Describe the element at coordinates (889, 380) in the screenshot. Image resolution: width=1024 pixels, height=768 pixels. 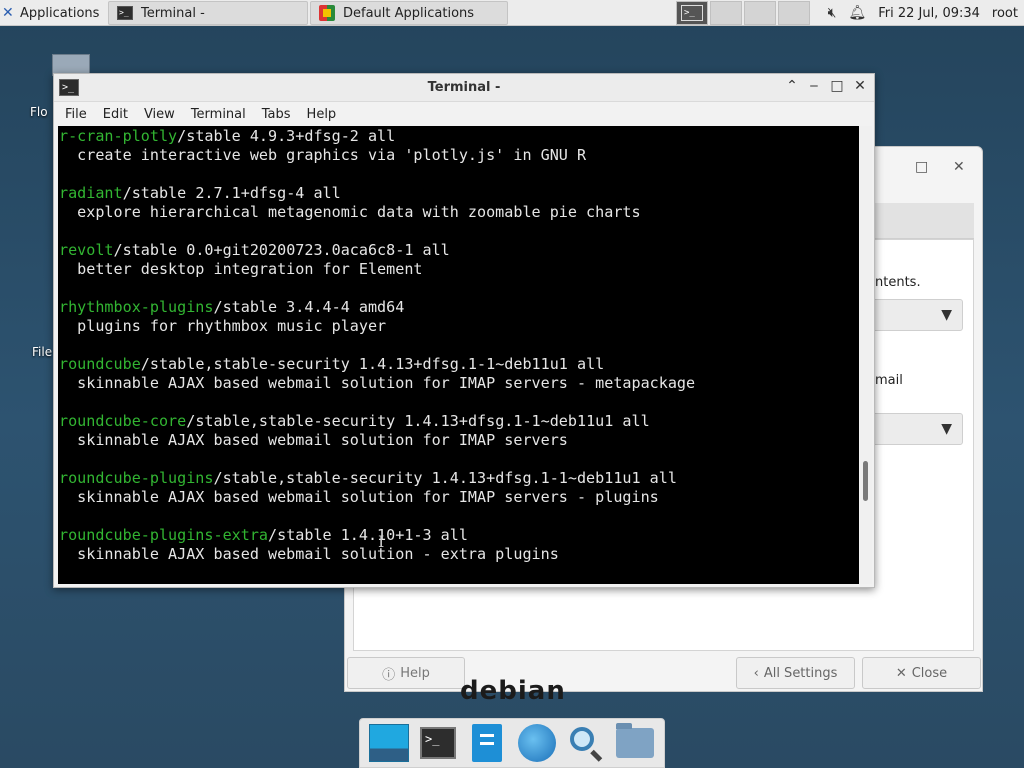
I see `settings-text-line-2: mail` at that location.